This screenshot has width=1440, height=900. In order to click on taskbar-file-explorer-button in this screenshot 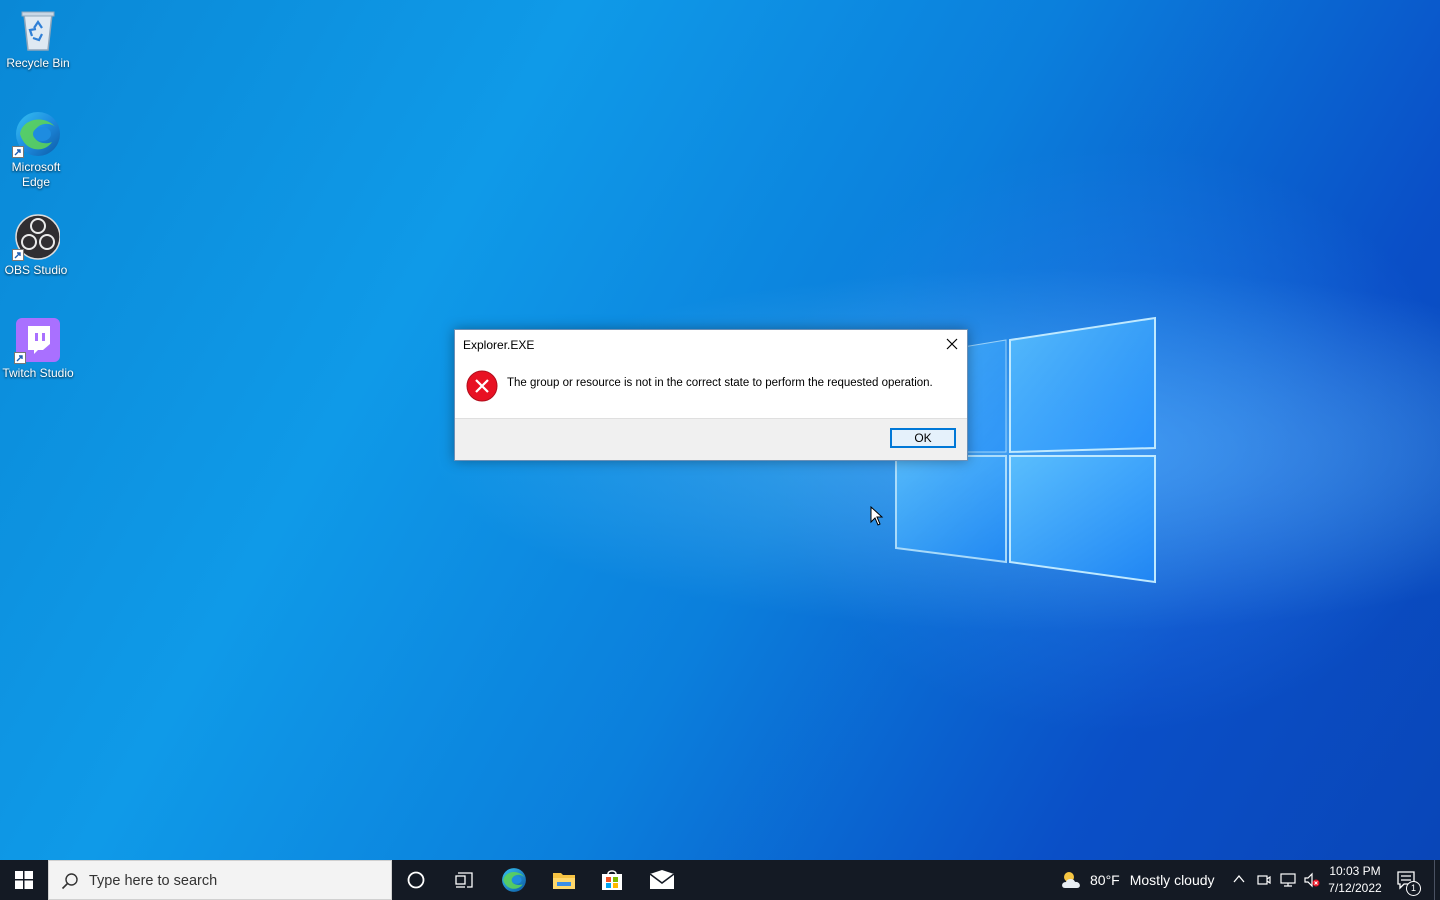, I will do `click(564, 880)`.